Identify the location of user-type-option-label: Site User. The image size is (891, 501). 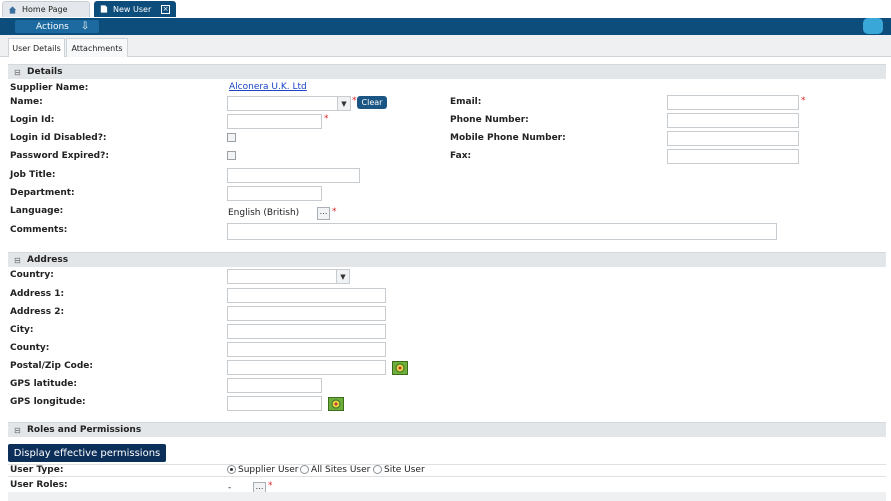
(404, 470).